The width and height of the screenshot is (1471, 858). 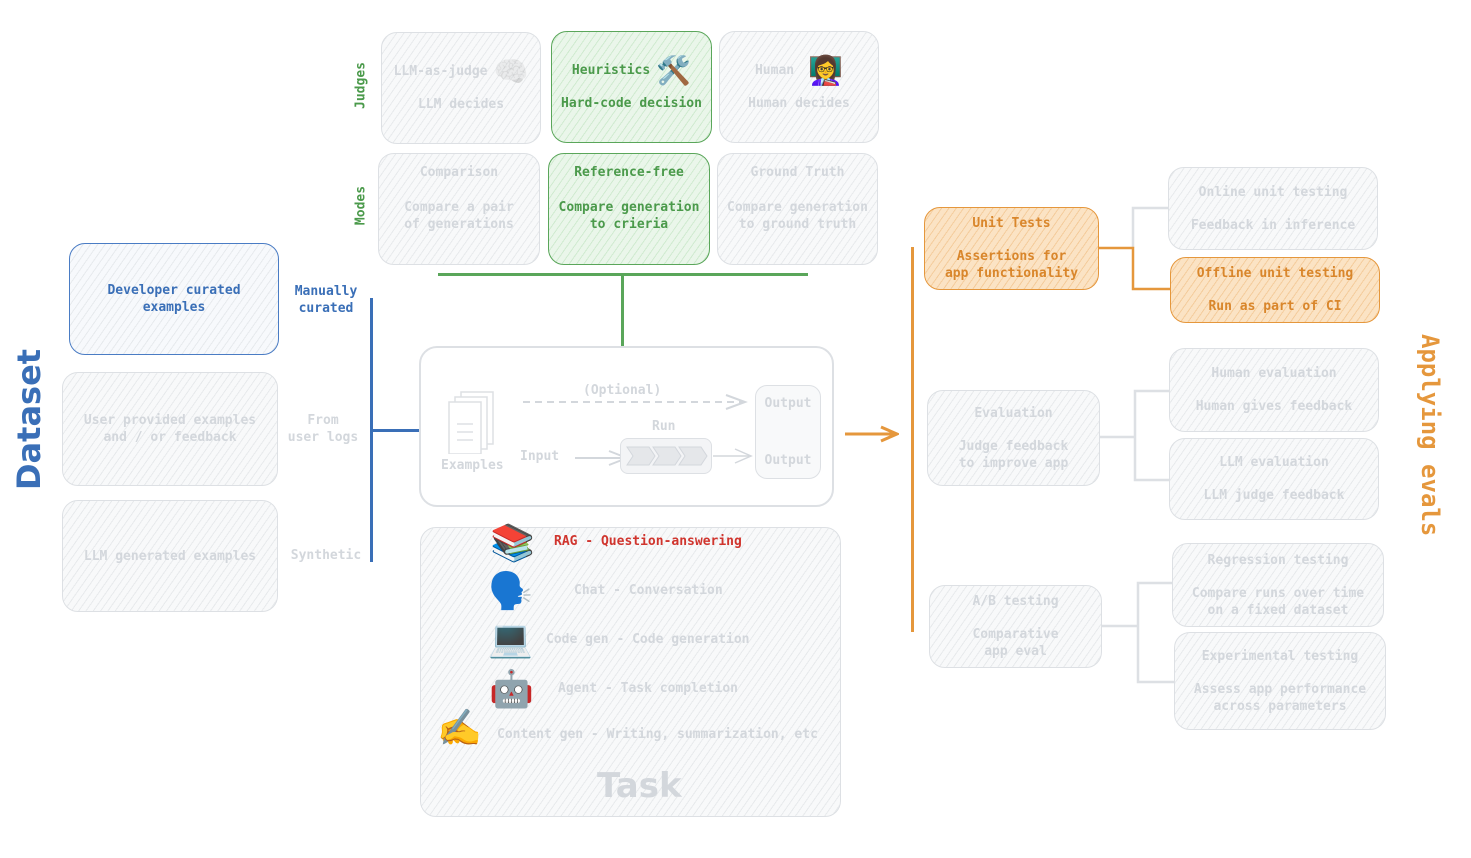 I want to click on evaluation-connector, so click(x=1134, y=435).